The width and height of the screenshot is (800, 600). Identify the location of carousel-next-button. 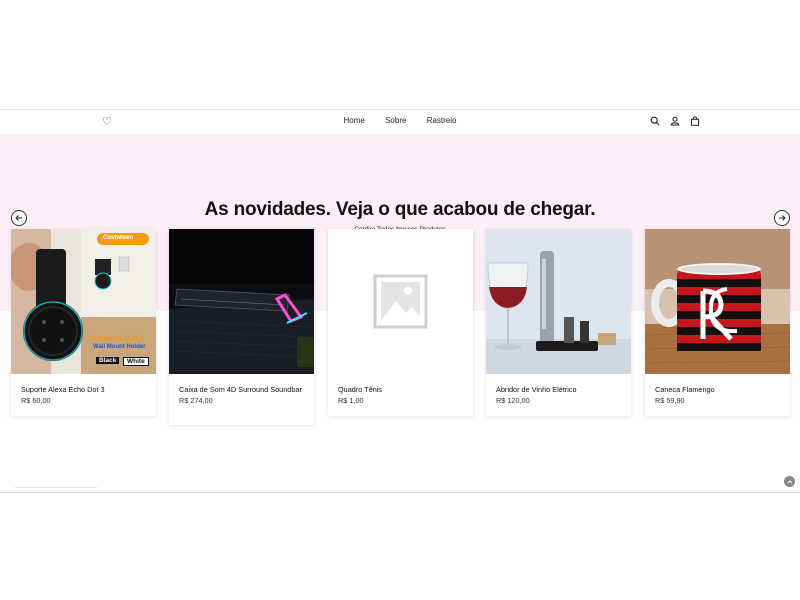
(782, 218).